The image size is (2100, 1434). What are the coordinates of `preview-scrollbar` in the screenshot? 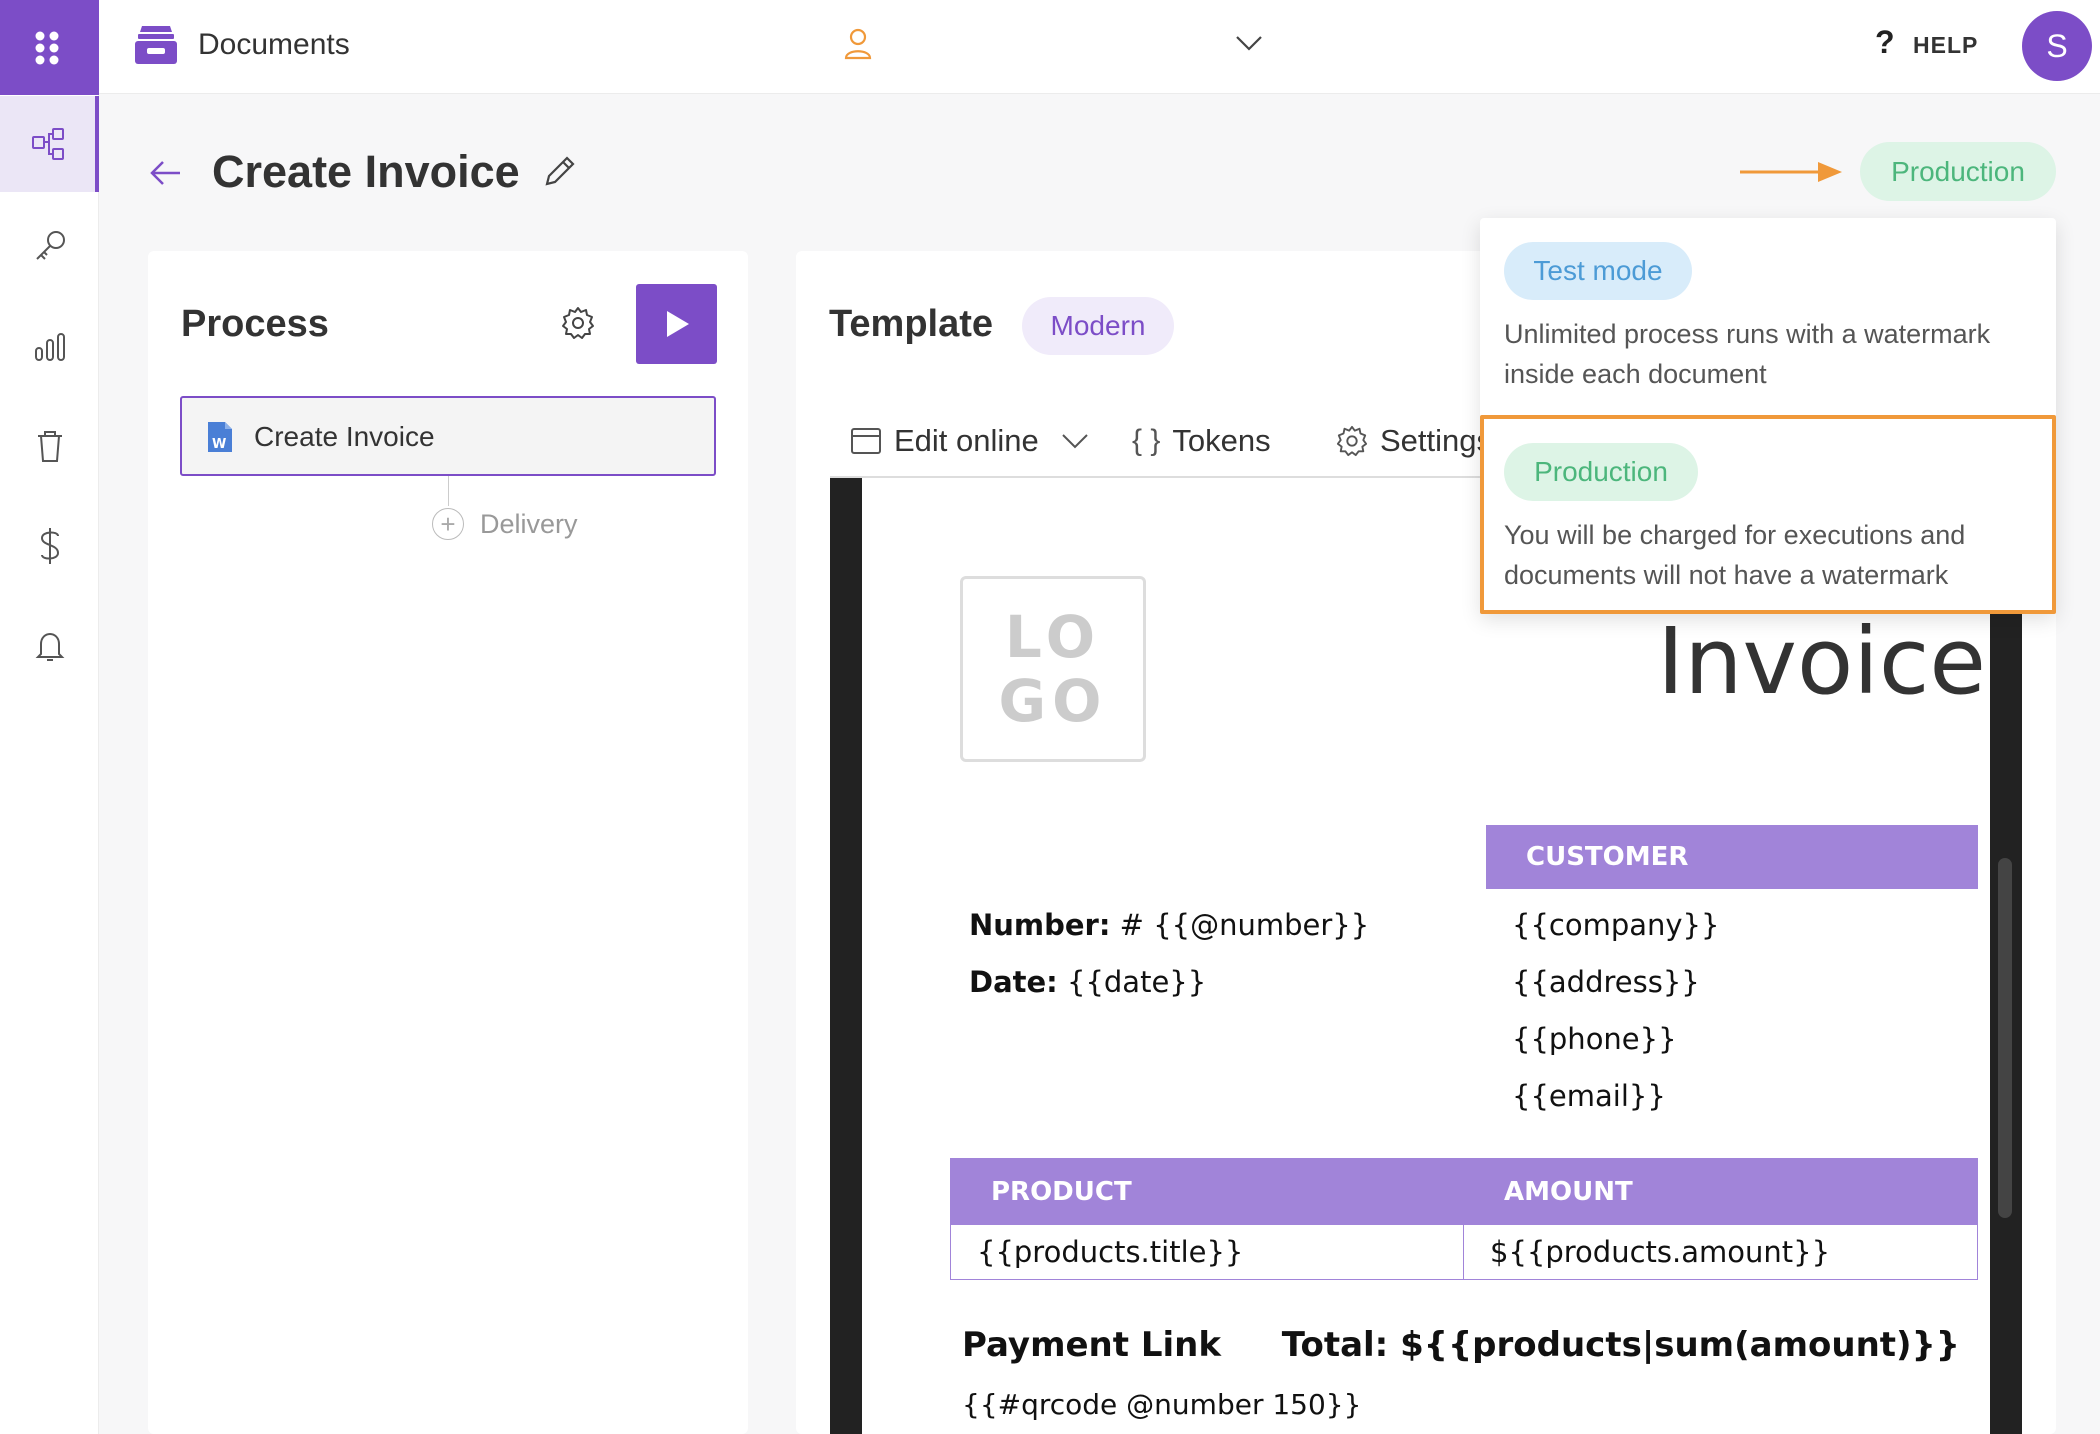 It's located at (2005, 1038).